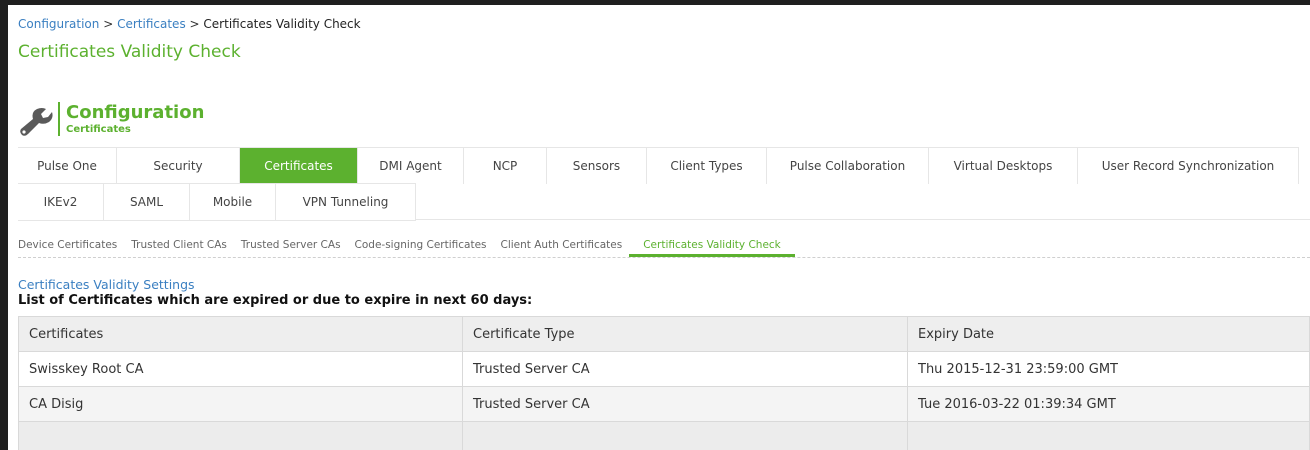  What do you see at coordinates (1108, 334) in the screenshot?
I see `column-header-expiry-date: Expiry Date` at bounding box center [1108, 334].